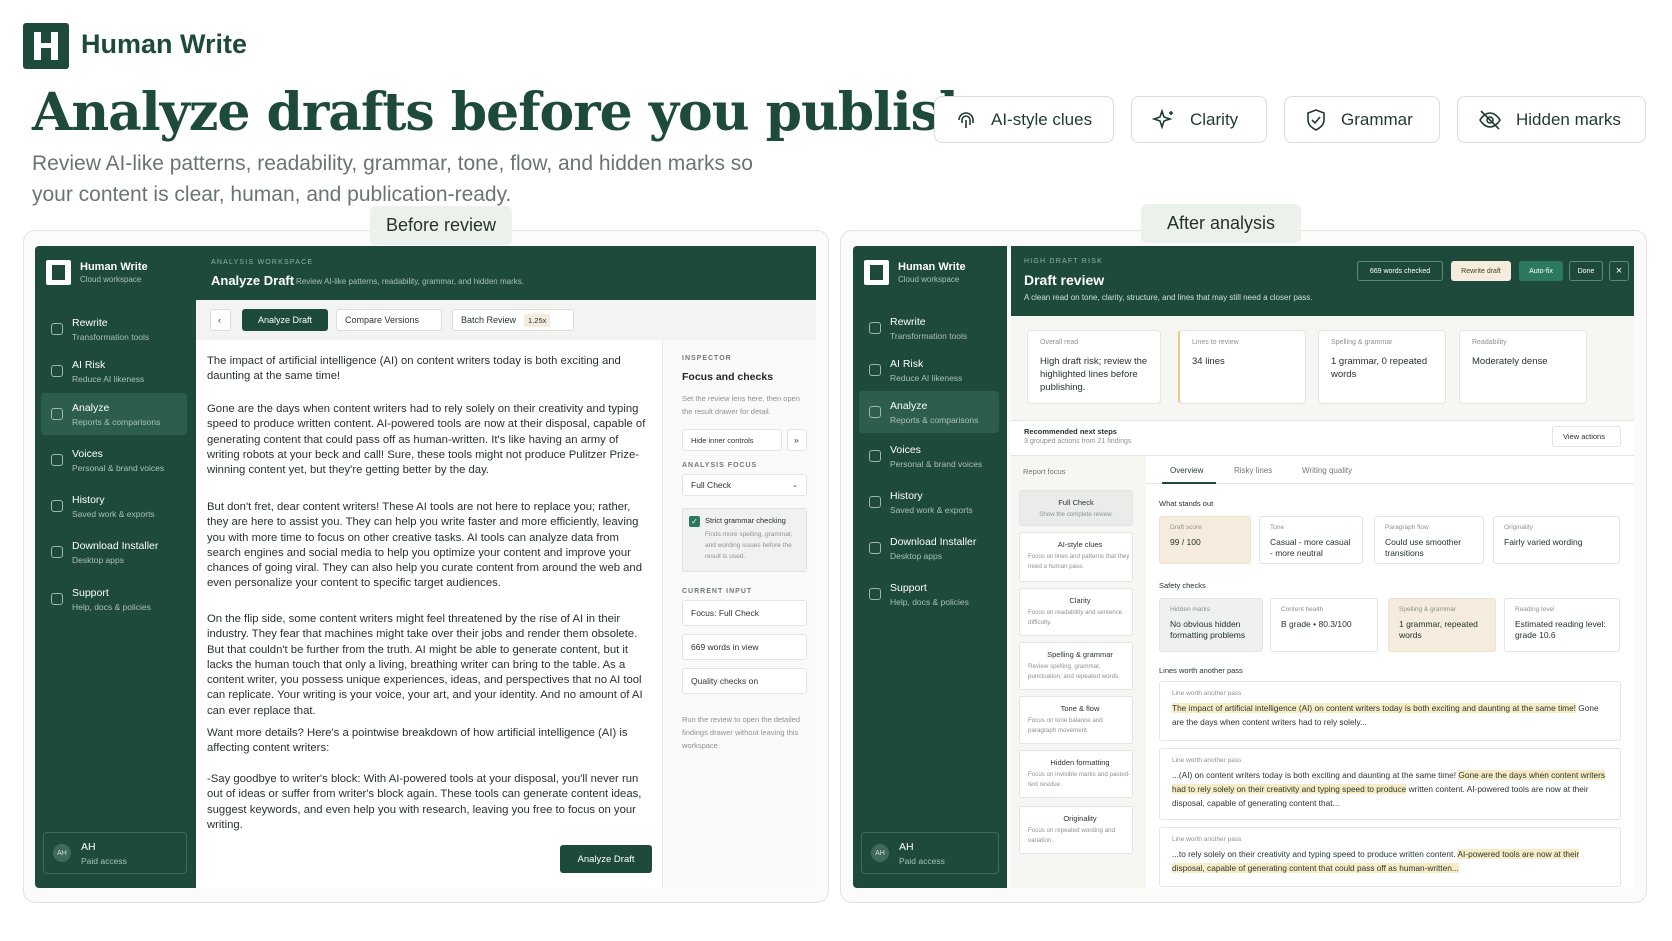  Describe the element at coordinates (1489, 342) in the screenshot. I see `summary-label: Readability` at that location.